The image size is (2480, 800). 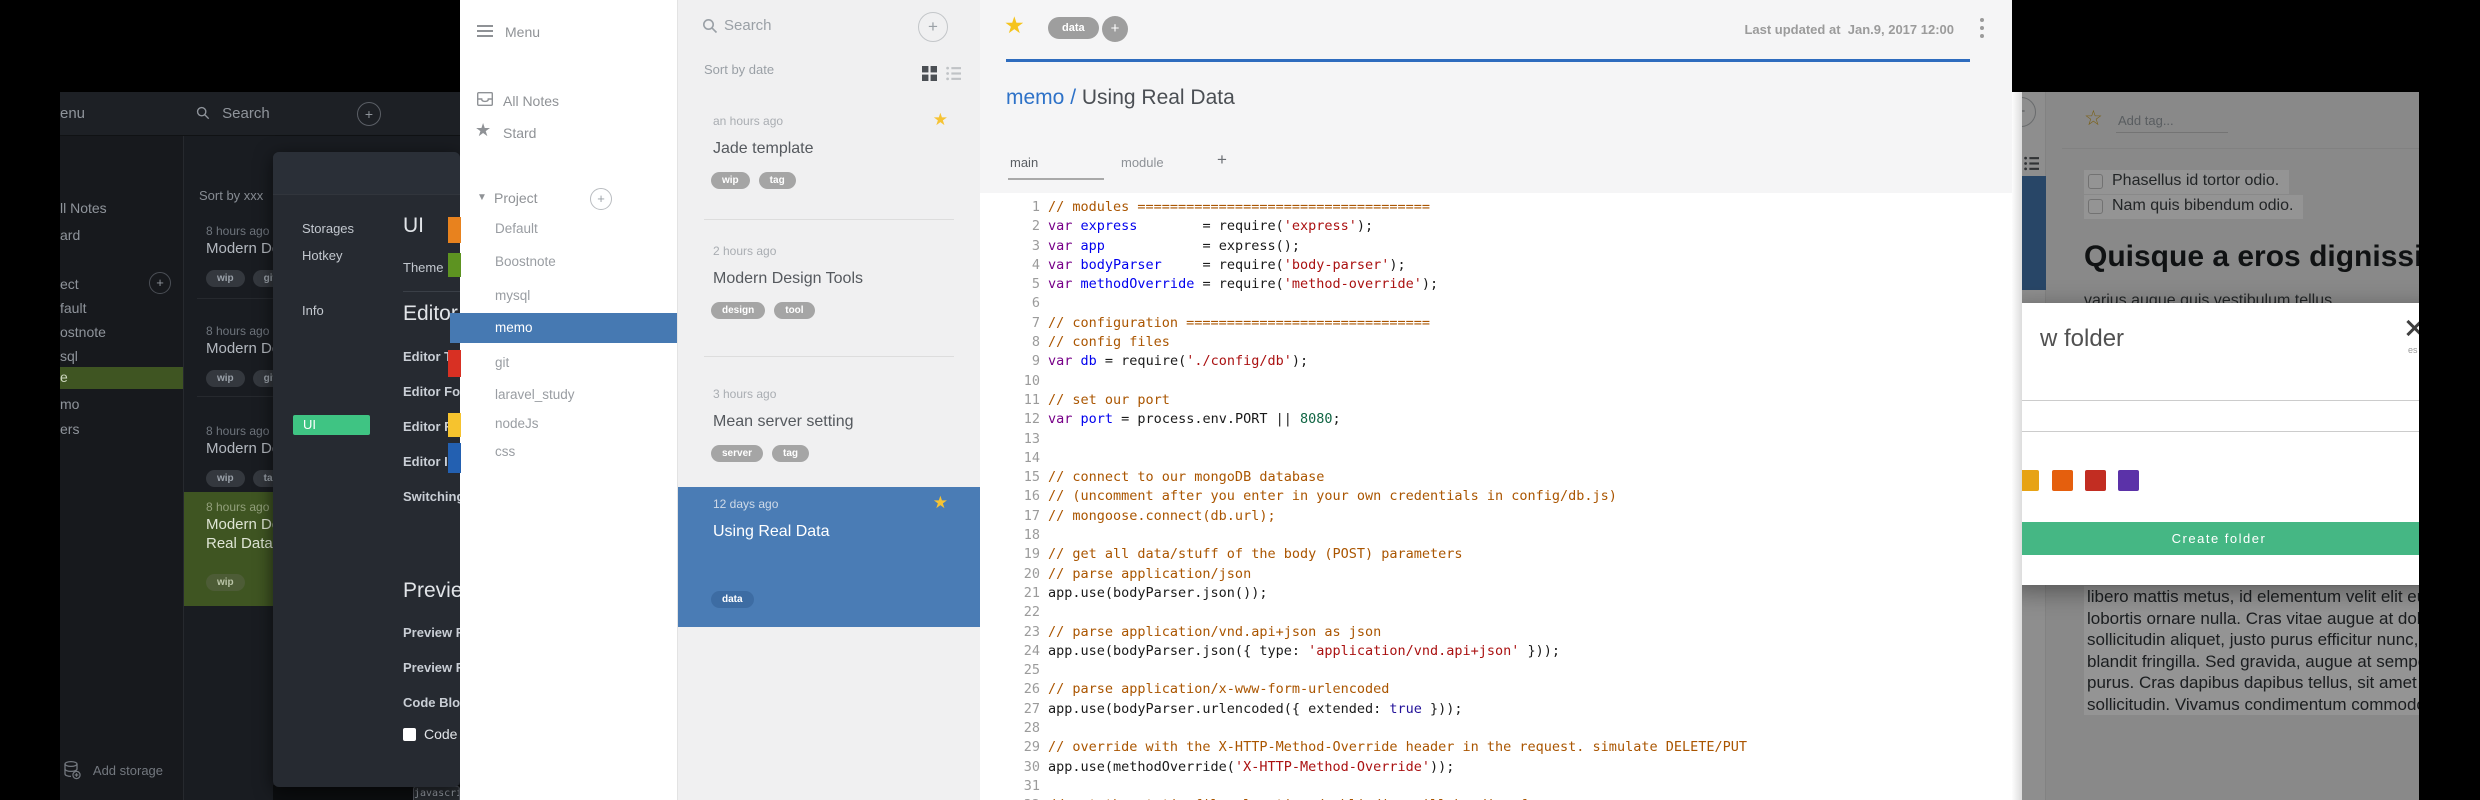 I want to click on close-icon, so click(x=2412, y=328).